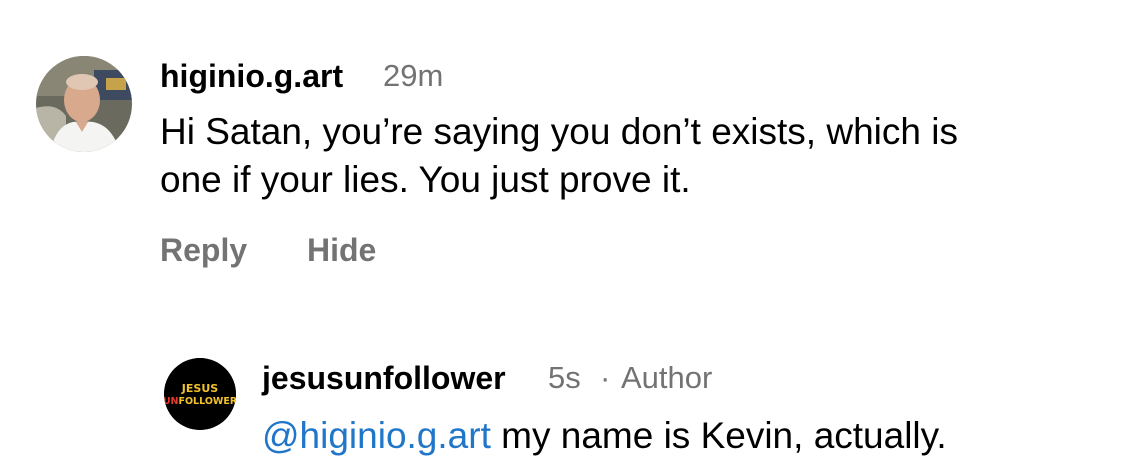  What do you see at coordinates (203, 250) in the screenshot?
I see `reply-button: Reply` at bounding box center [203, 250].